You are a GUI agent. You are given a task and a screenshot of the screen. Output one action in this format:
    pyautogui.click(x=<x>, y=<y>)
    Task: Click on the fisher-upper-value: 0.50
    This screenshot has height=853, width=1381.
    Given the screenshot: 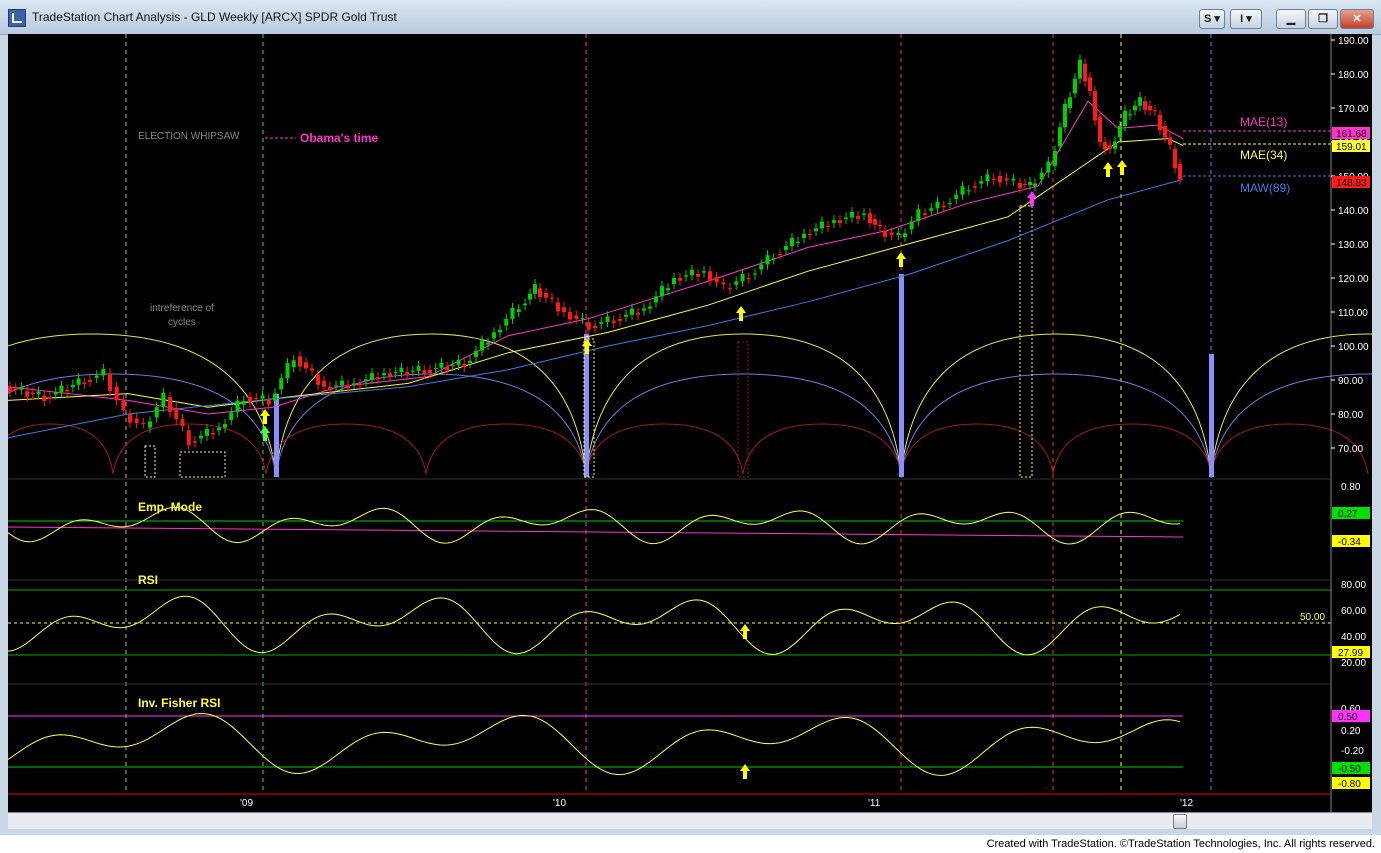 What is the action you would take?
    pyautogui.click(x=1348, y=717)
    